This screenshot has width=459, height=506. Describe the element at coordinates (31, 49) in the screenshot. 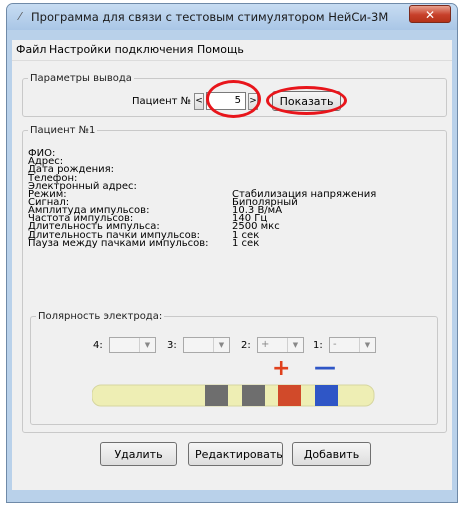

I see `menu-file: Файл` at that location.